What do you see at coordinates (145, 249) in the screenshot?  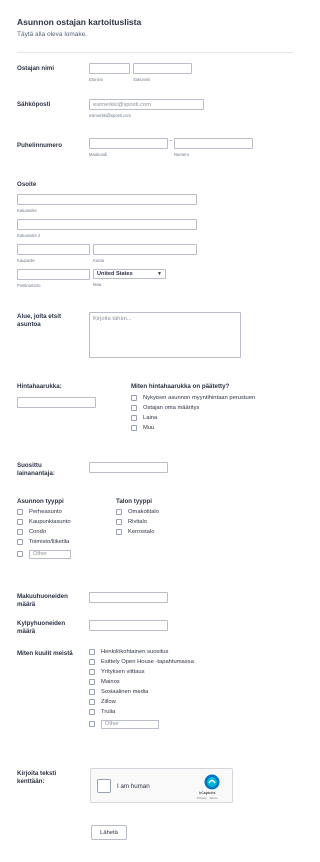 I see `state-input` at bounding box center [145, 249].